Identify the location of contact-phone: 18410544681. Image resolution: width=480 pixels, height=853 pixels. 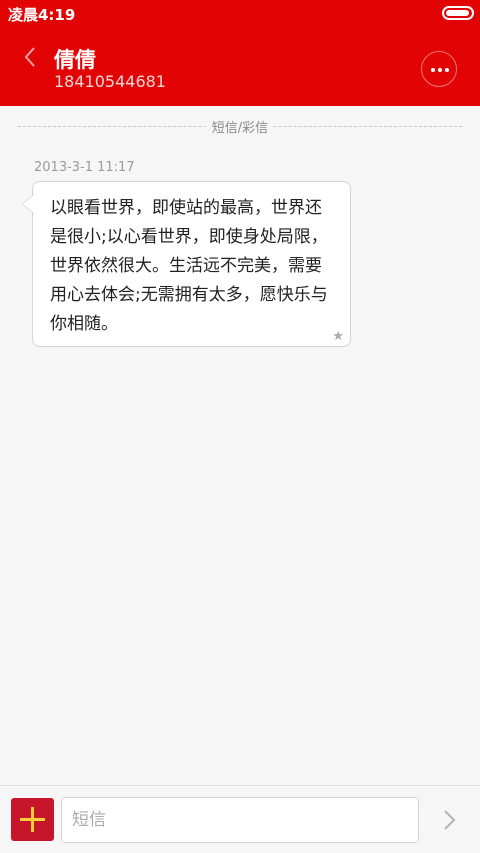
(110, 81).